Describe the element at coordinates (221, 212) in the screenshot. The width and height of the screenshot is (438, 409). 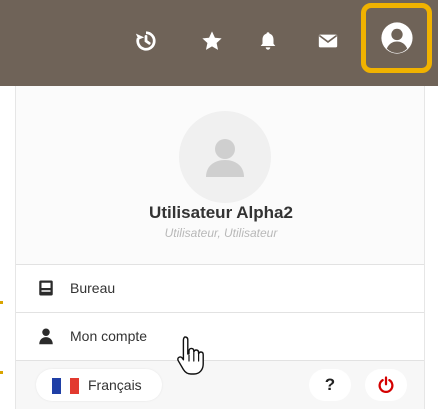
I see `user-name: Utilisateur Alpha2` at that location.